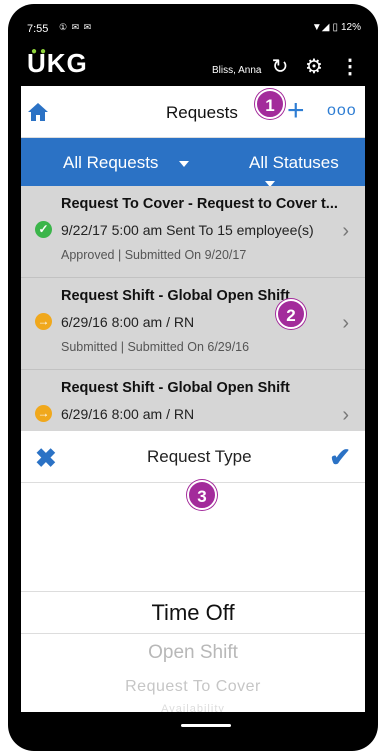 Image resolution: width=385 pixels, height=755 pixels. I want to click on add-request-button: +, so click(296, 111).